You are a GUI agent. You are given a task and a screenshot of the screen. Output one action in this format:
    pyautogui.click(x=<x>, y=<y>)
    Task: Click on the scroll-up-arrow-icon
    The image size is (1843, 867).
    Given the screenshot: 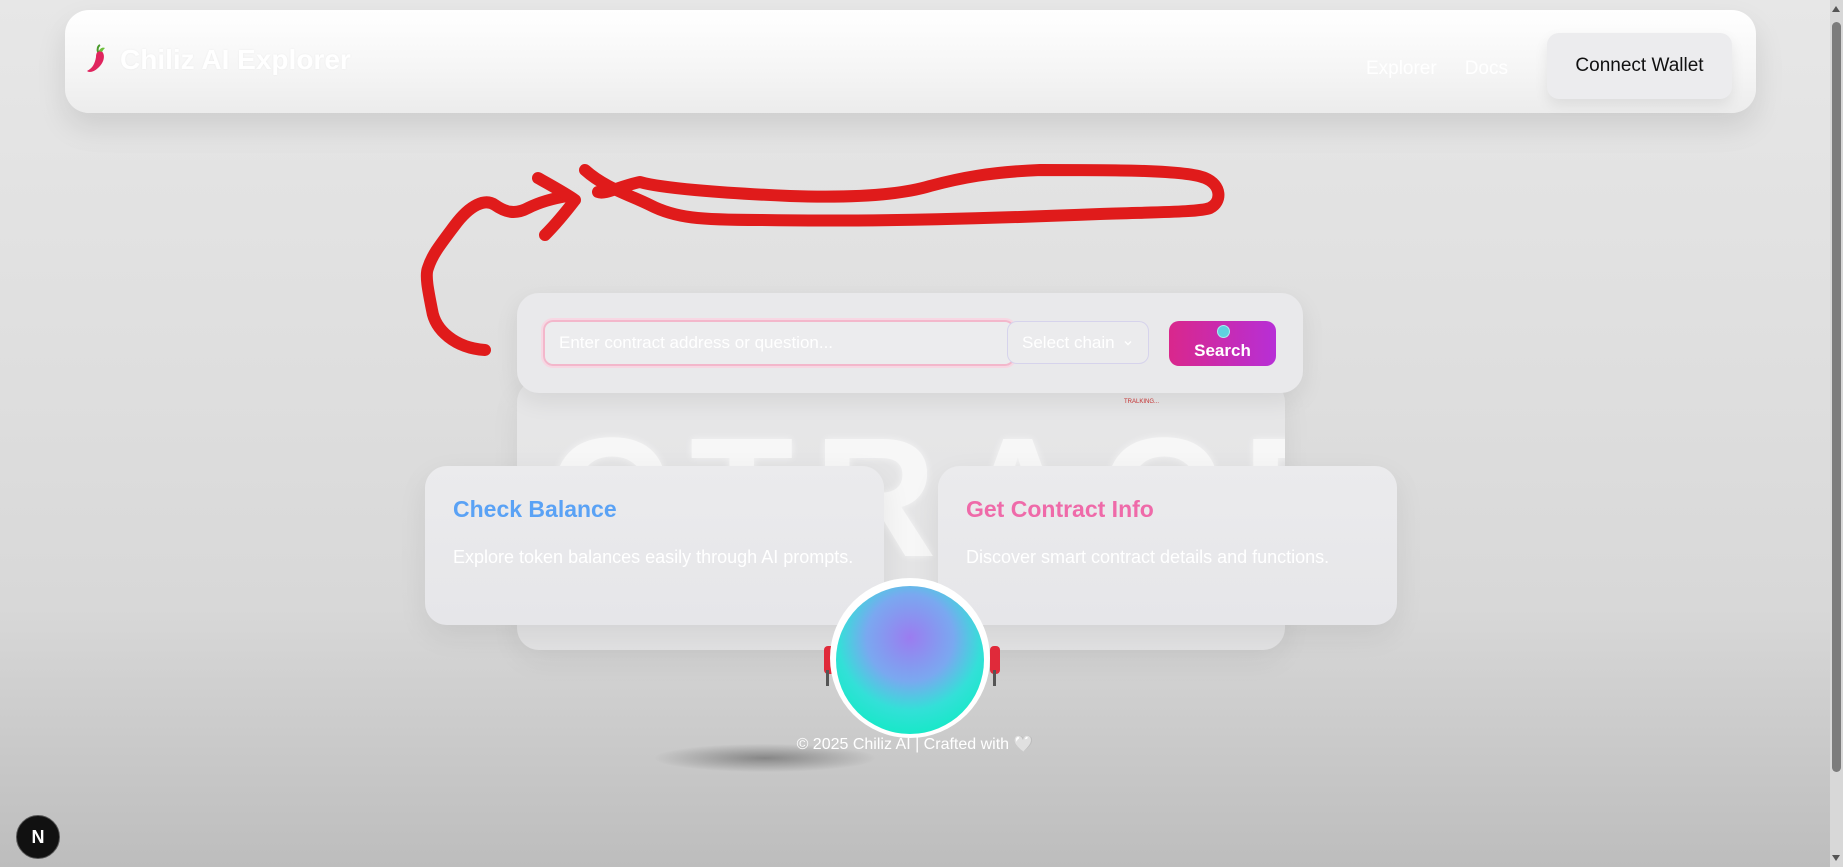 What is the action you would take?
    pyautogui.click(x=1836, y=9)
    